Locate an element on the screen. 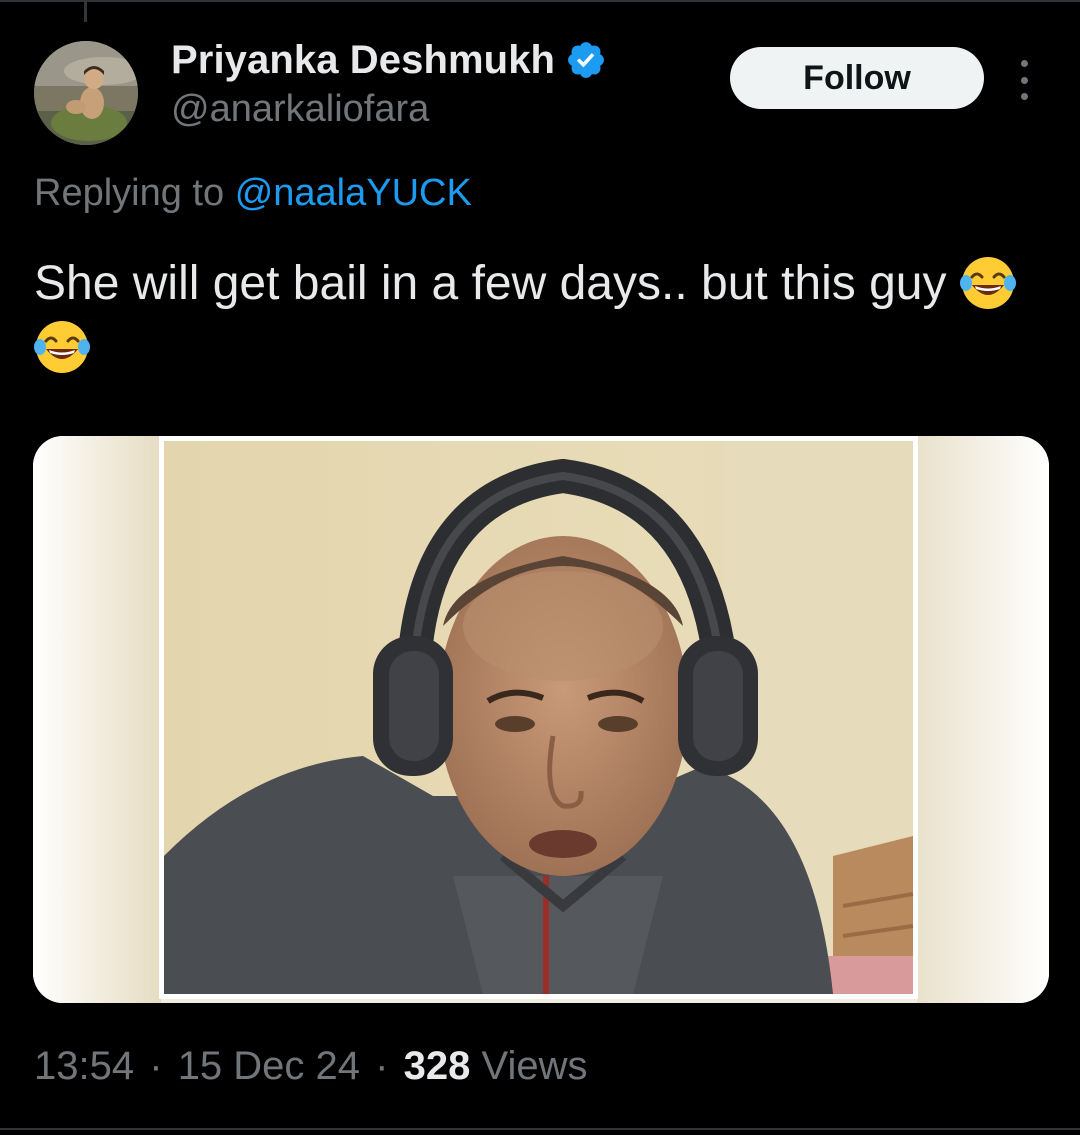 This screenshot has height=1135, width=1080. bottom-divider is located at coordinates (540, 1129).